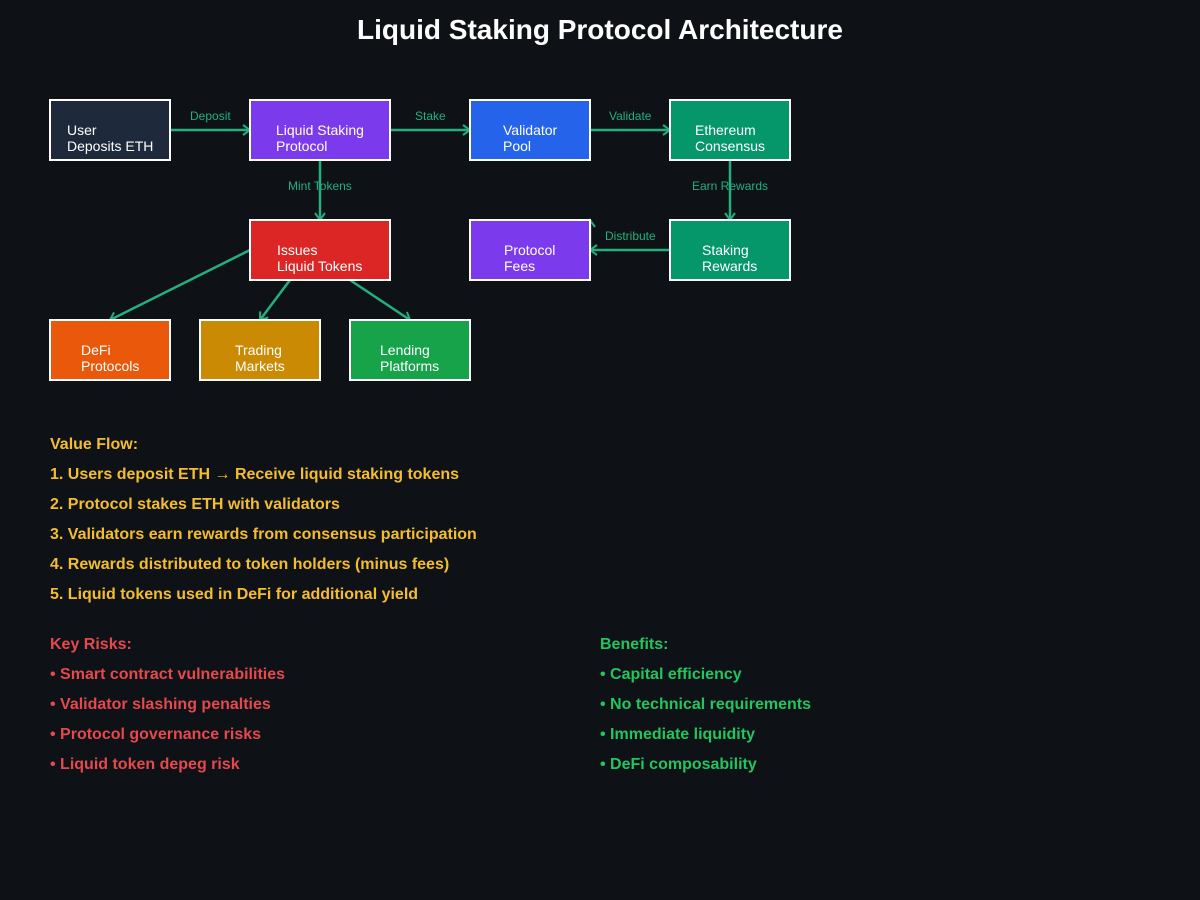  I want to click on node-defi-protocols: DeFi Protocols, so click(110, 350).